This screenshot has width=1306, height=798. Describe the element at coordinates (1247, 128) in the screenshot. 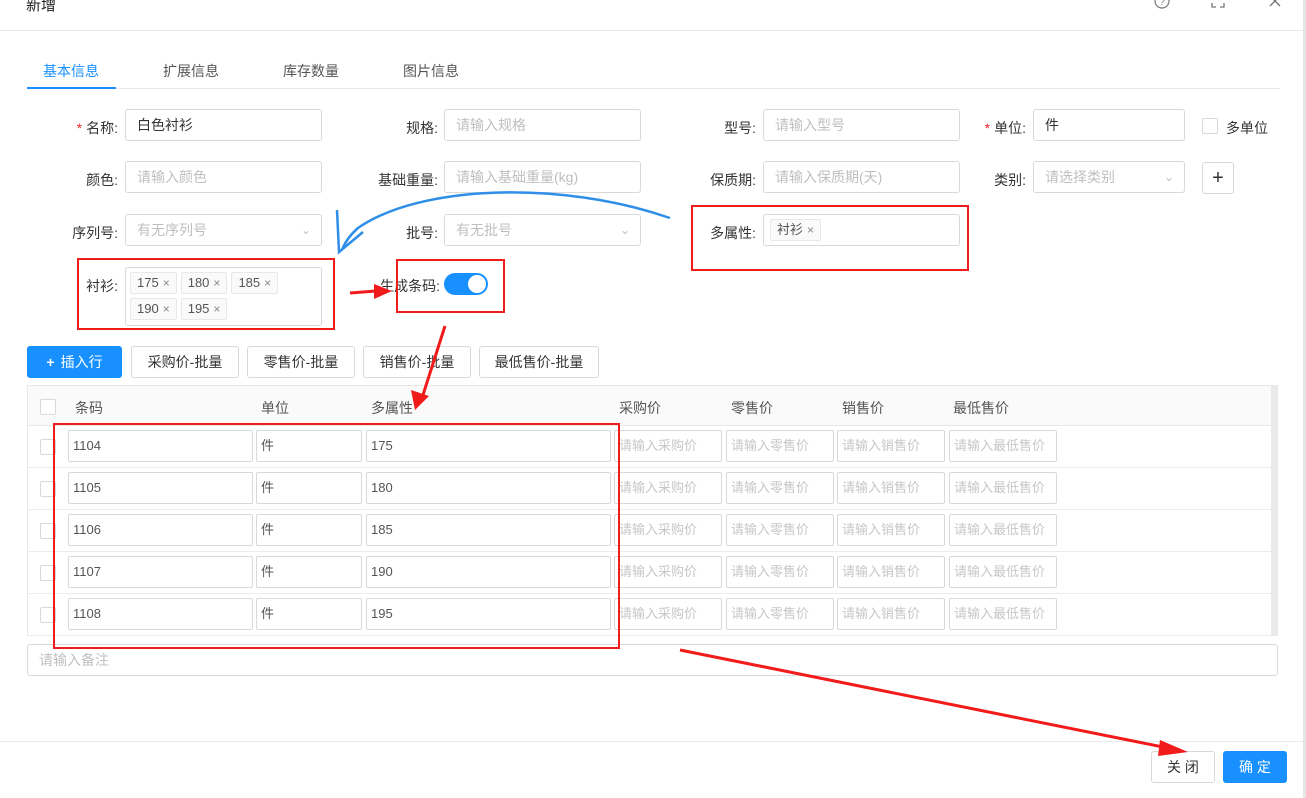

I see `multi-unit-label: 多单位` at that location.